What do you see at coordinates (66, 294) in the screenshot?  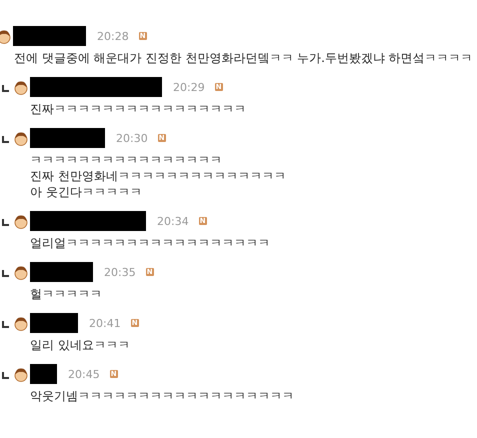 I see `comment-text: 헐ㅋㅋㅋㅋㅋ` at bounding box center [66, 294].